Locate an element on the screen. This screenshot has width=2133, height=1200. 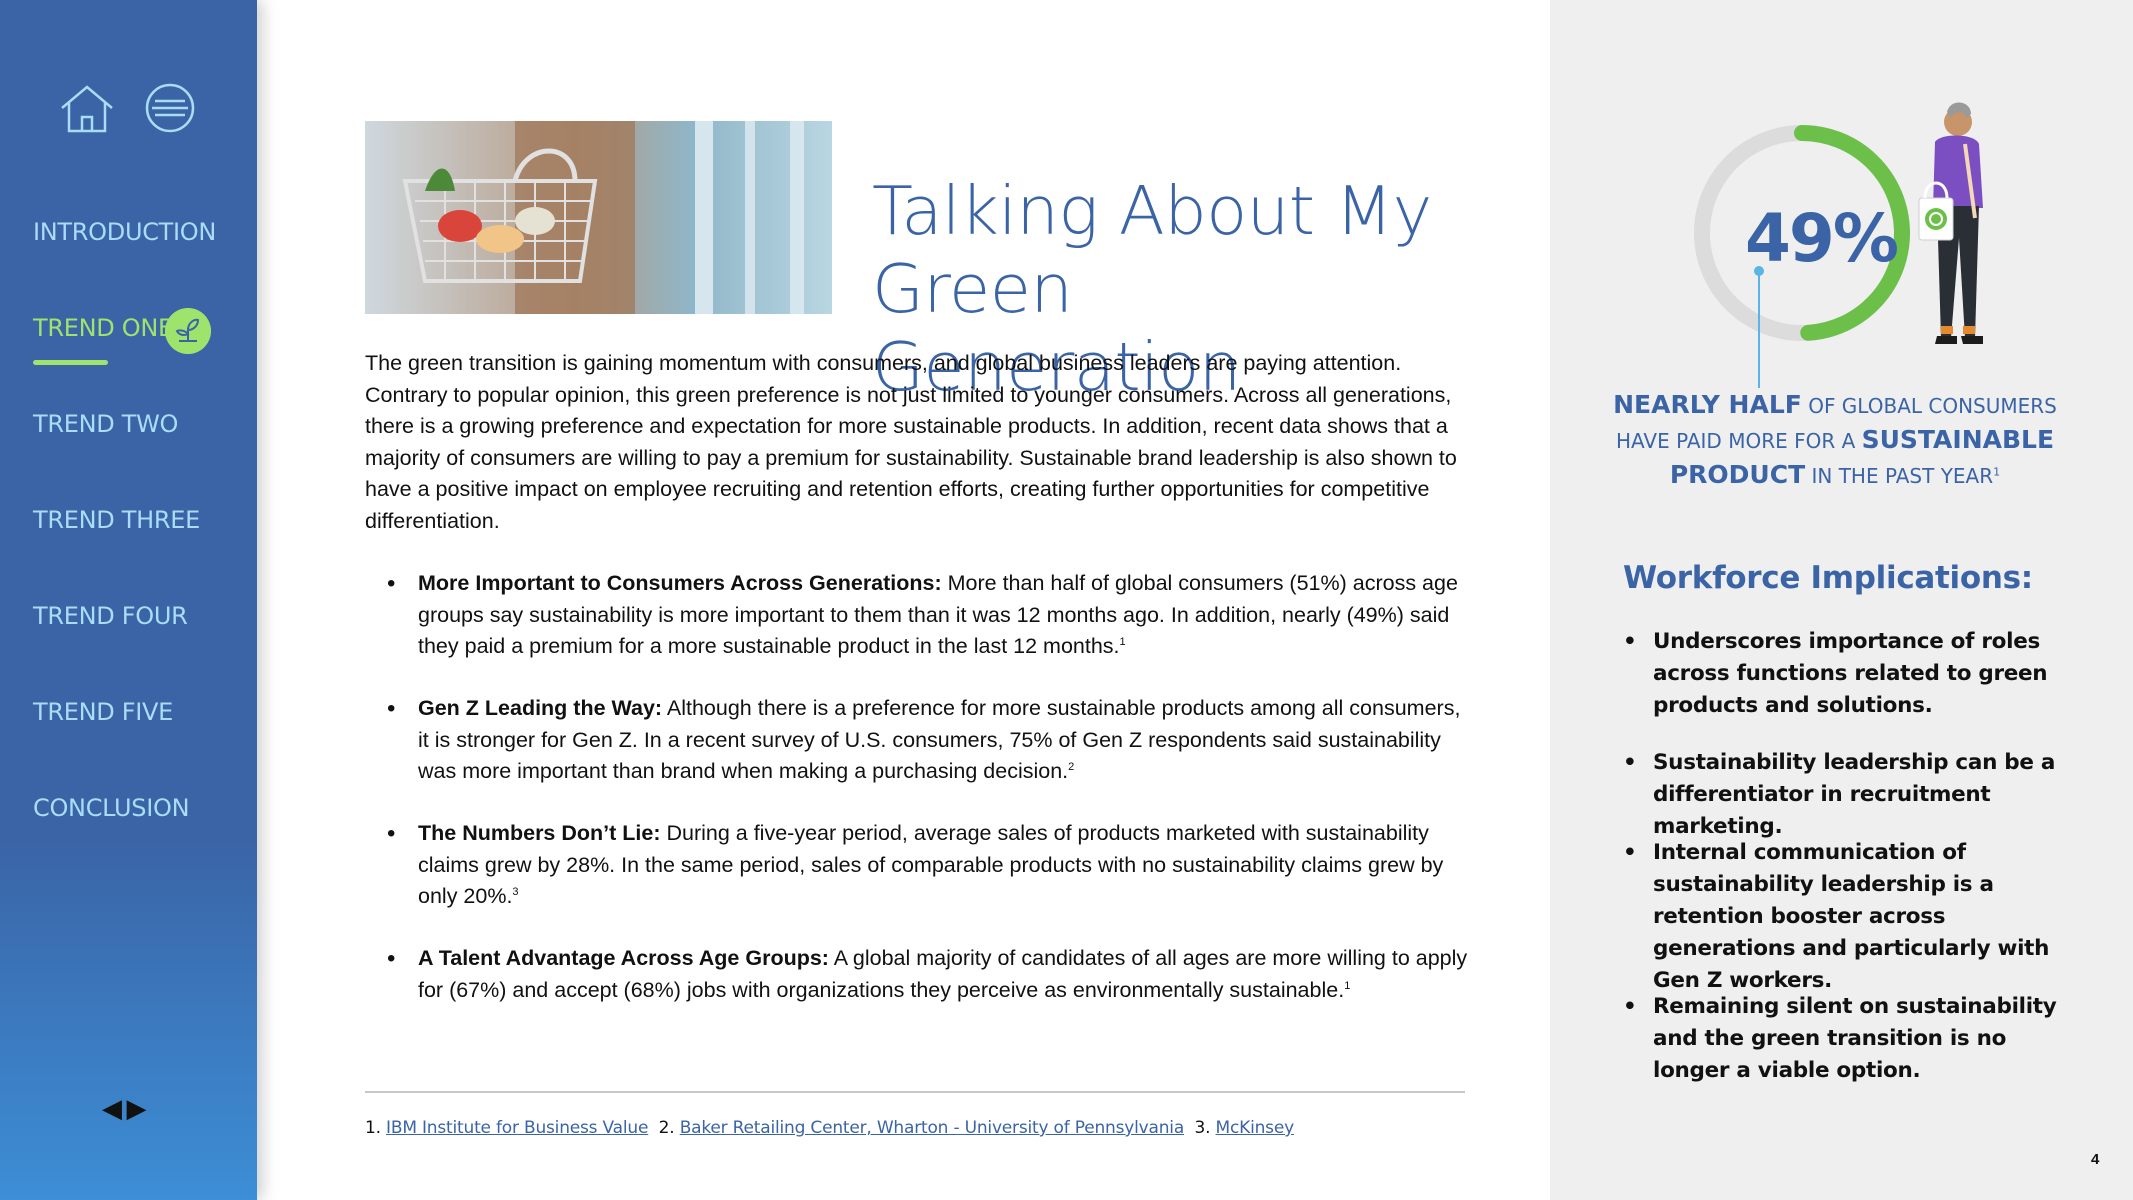
nav-label: INTRODUCTION is located at coordinates (125, 232).